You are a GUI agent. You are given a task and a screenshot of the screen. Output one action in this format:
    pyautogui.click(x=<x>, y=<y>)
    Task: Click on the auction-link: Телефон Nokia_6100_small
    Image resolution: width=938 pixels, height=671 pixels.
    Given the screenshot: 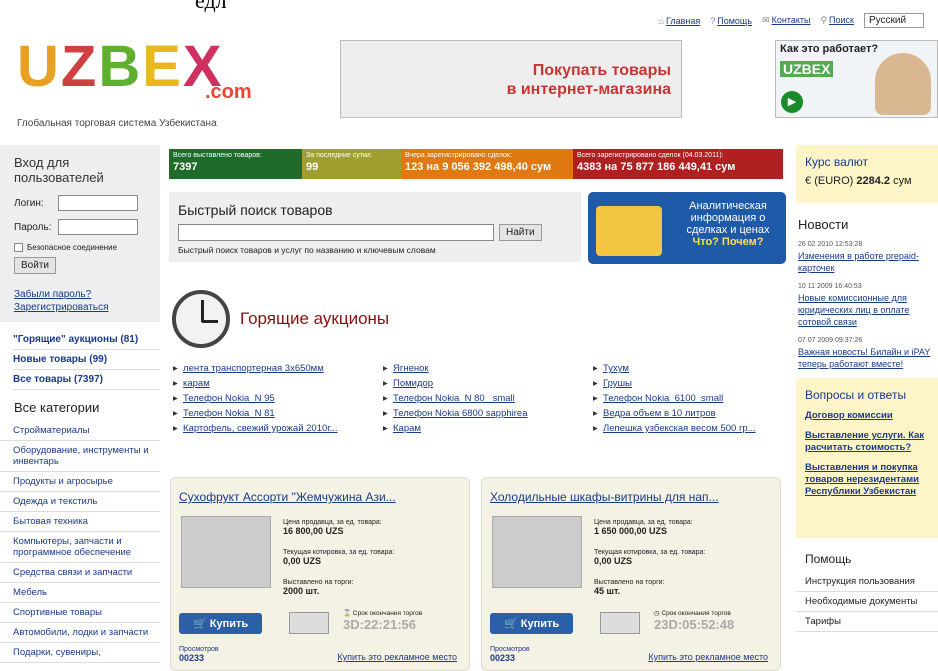 What is the action you would take?
    pyautogui.click(x=693, y=398)
    